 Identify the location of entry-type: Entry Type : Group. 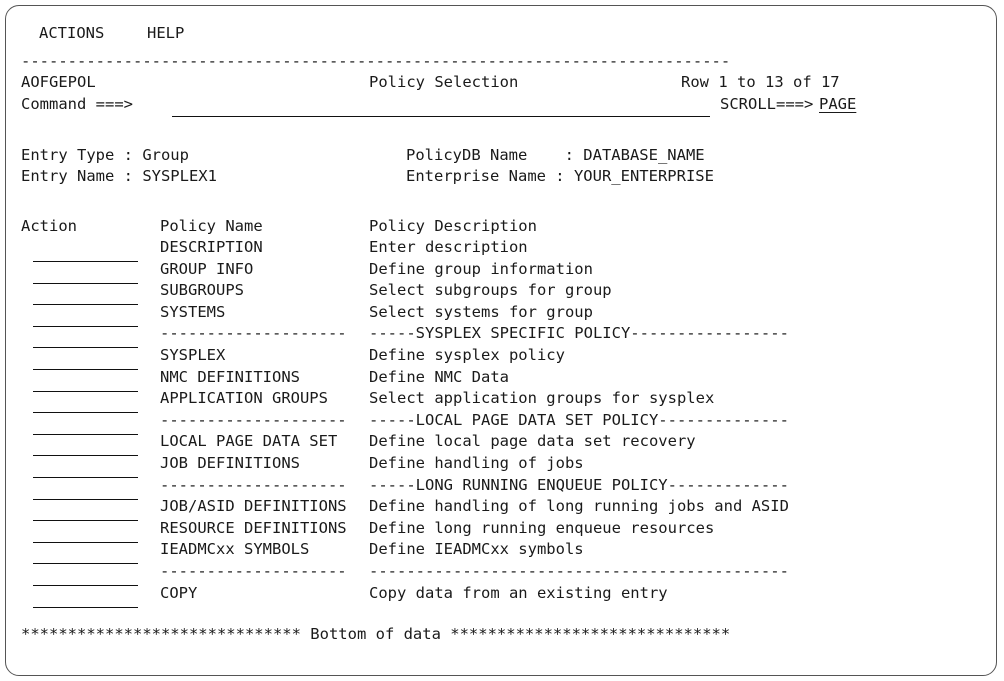
(105, 155).